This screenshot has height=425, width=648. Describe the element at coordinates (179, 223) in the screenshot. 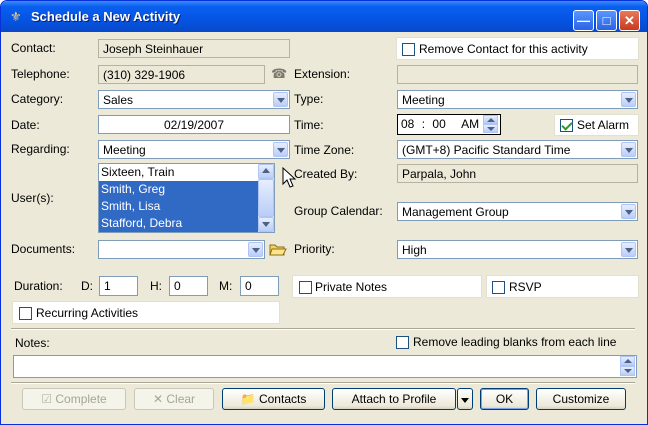

I see `list-item: Stafford, Debra` at that location.